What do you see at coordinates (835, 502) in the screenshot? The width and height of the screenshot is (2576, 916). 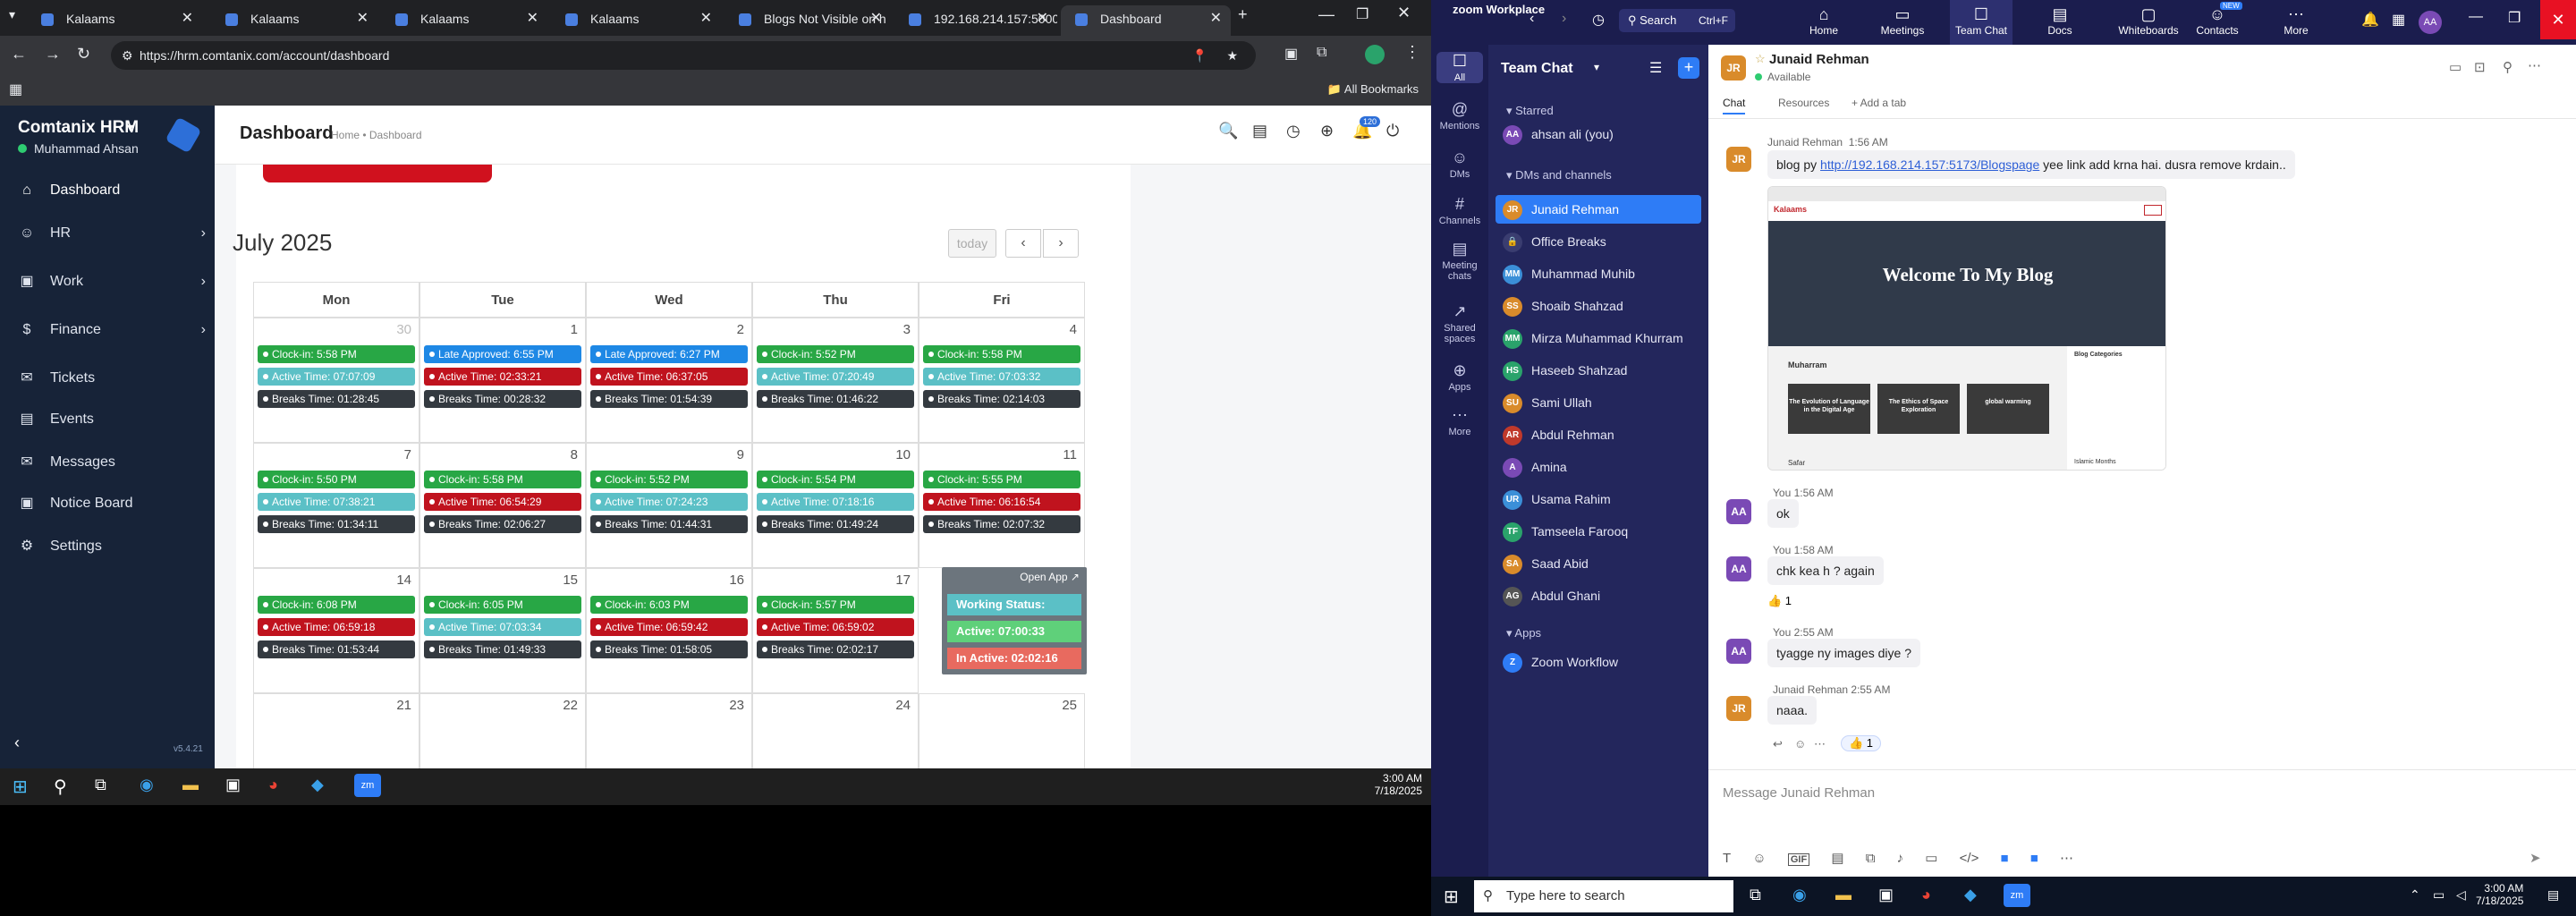 I see `attendance-event: Active Time: 07:18:16` at bounding box center [835, 502].